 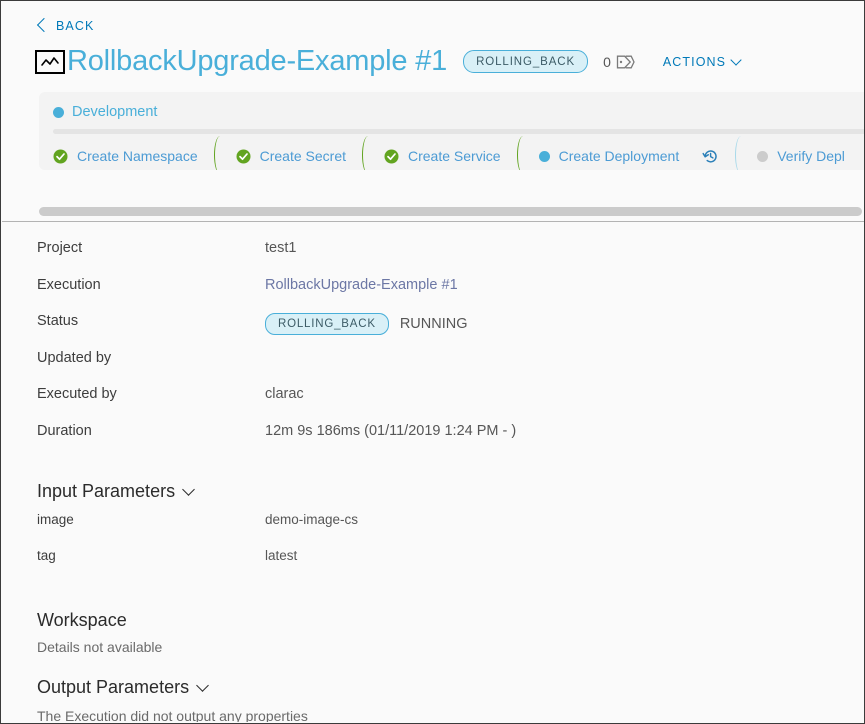 What do you see at coordinates (432, 491) in the screenshot?
I see `input-parameters-section-header: Input Parameters` at bounding box center [432, 491].